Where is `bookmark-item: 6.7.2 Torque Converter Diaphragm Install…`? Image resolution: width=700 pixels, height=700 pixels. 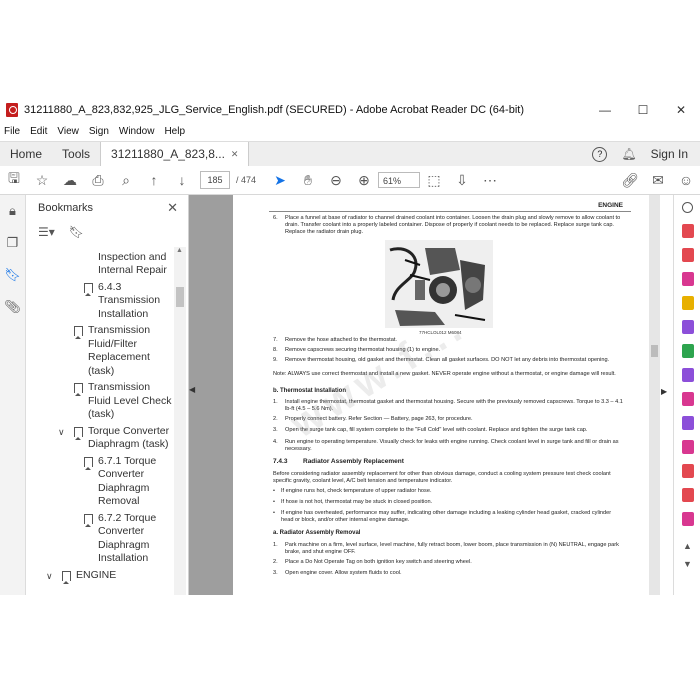
bookmark-item: 6.7.2 Torque Converter Diaphragm Install… is located at coordinates (129, 539).